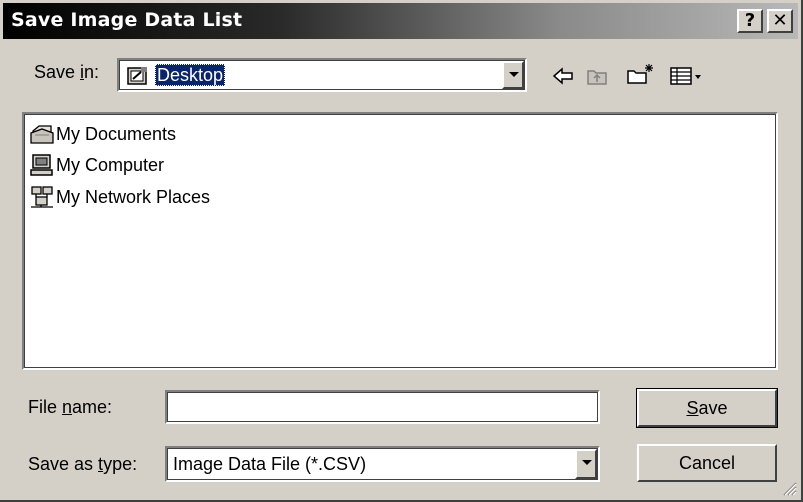  What do you see at coordinates (41, 165) in the screenshot?
I see `my-computer-icon` at bounding box center [41, 165].